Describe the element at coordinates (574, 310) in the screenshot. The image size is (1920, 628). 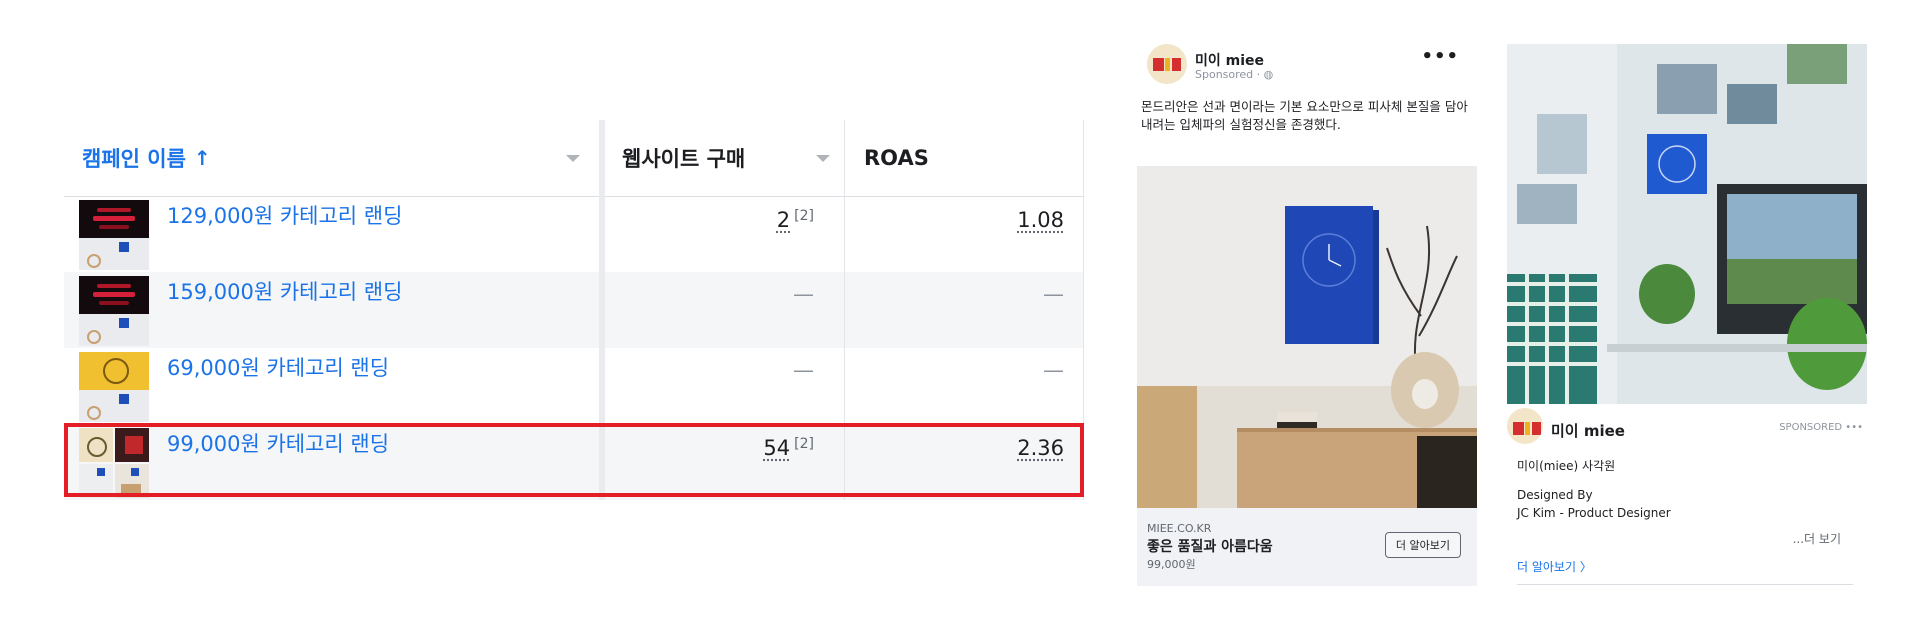
I see `table-row: 159,000원 카테고리 랜딩 — —` at that location.